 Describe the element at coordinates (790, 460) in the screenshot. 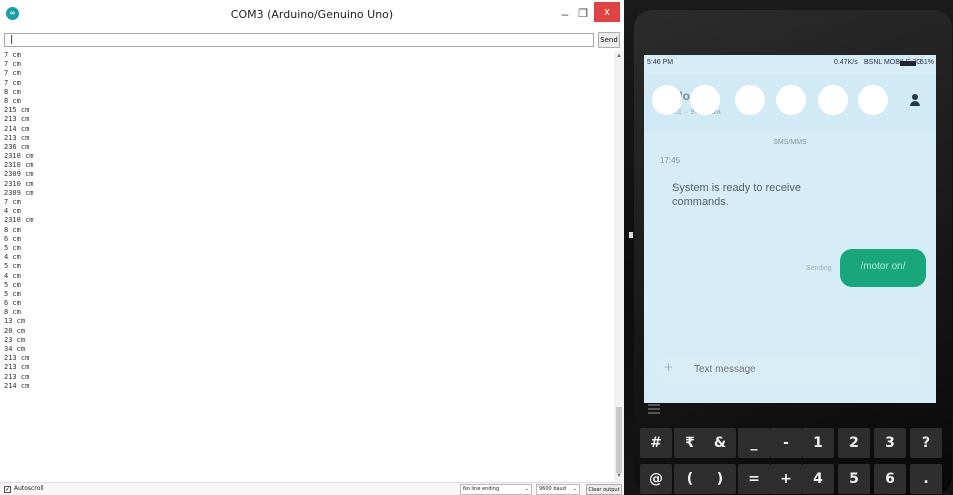

I see `symbol-keyboard: # ₹ & _ -1 2 3? @() = +4 5 6.` at that location.